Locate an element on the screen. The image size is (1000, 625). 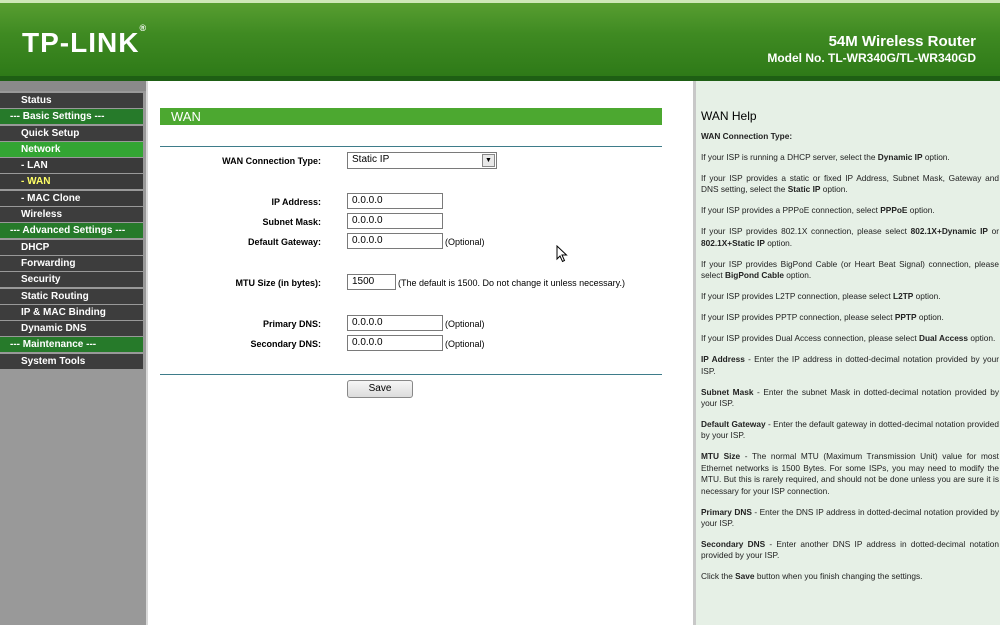
help-keyword: Default Gateway is located at coordinates (733, 424).